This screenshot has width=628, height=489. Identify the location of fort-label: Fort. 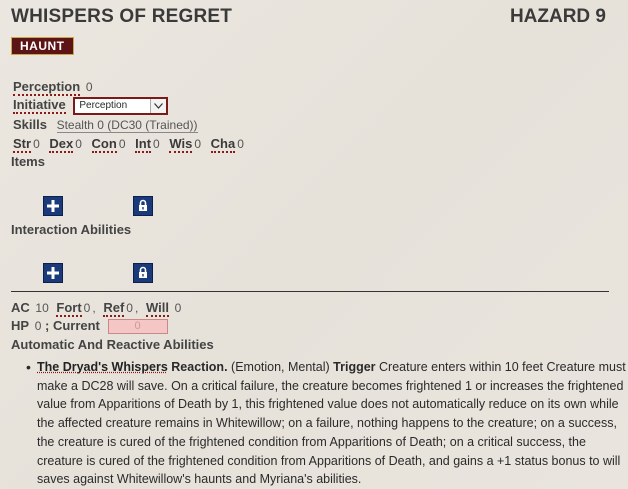
(69, 308).